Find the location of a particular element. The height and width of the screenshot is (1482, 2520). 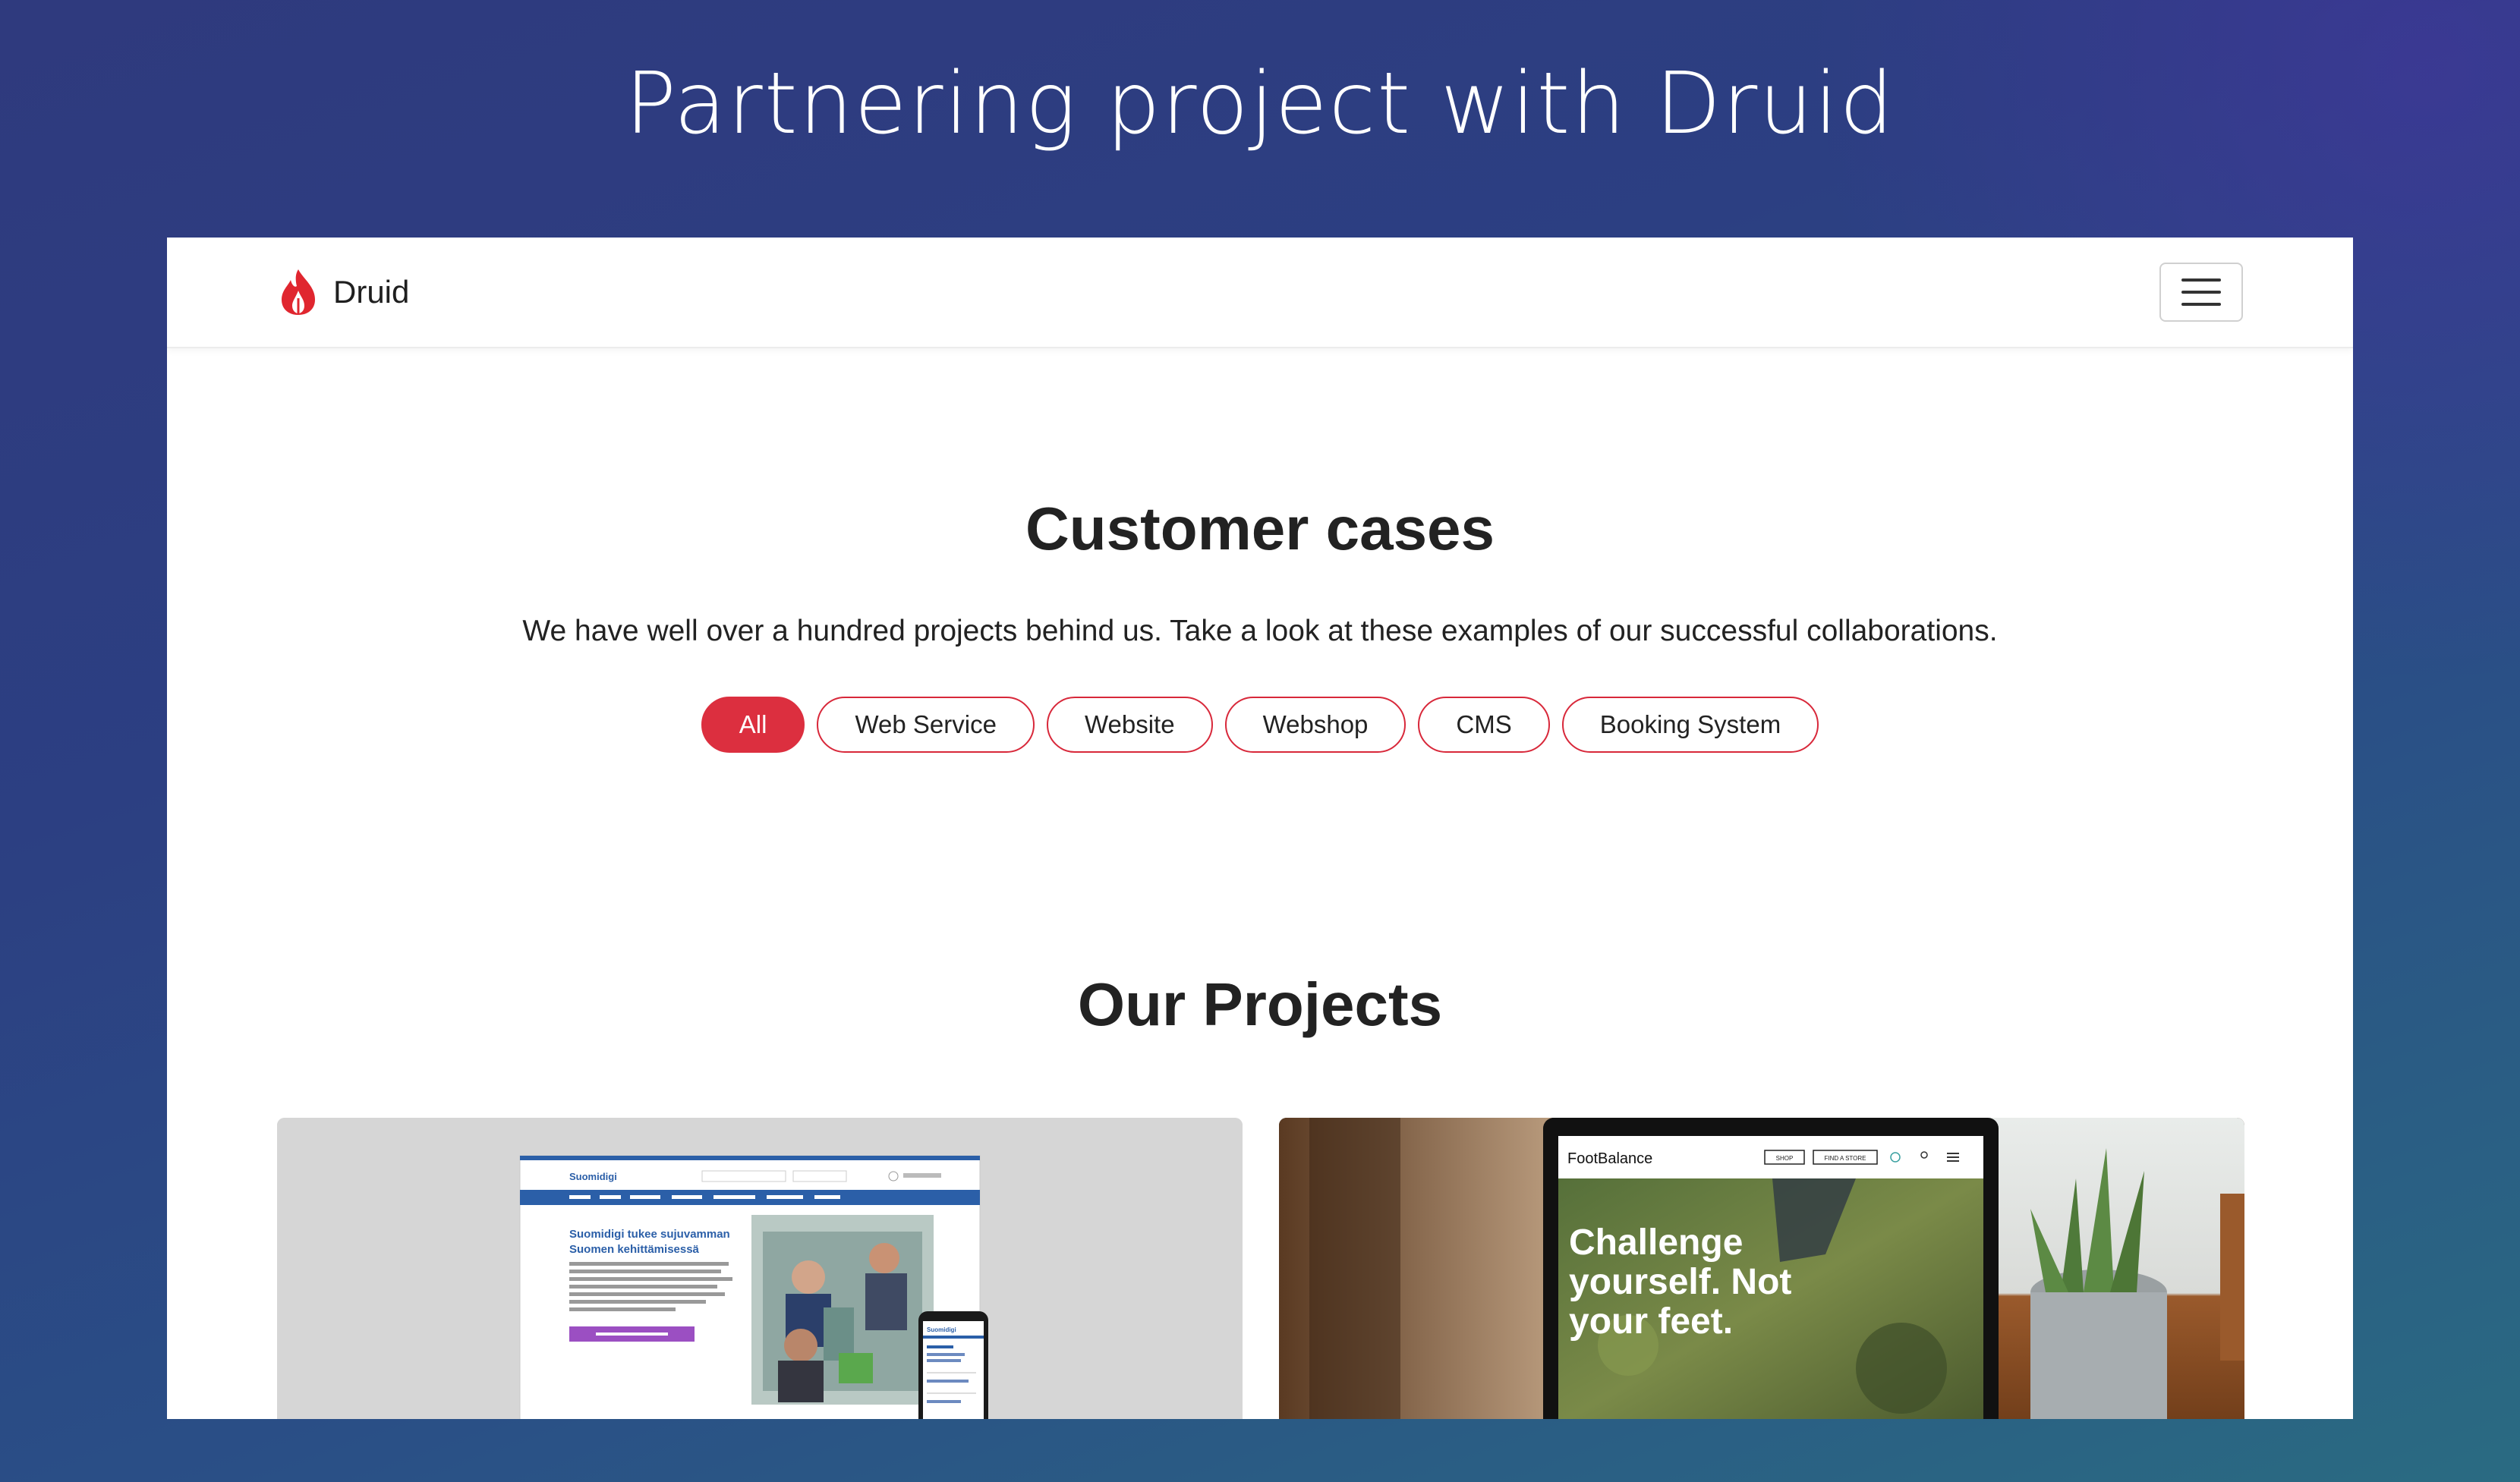

svg-text: your feet. is located at coordinates (1651, 1321).